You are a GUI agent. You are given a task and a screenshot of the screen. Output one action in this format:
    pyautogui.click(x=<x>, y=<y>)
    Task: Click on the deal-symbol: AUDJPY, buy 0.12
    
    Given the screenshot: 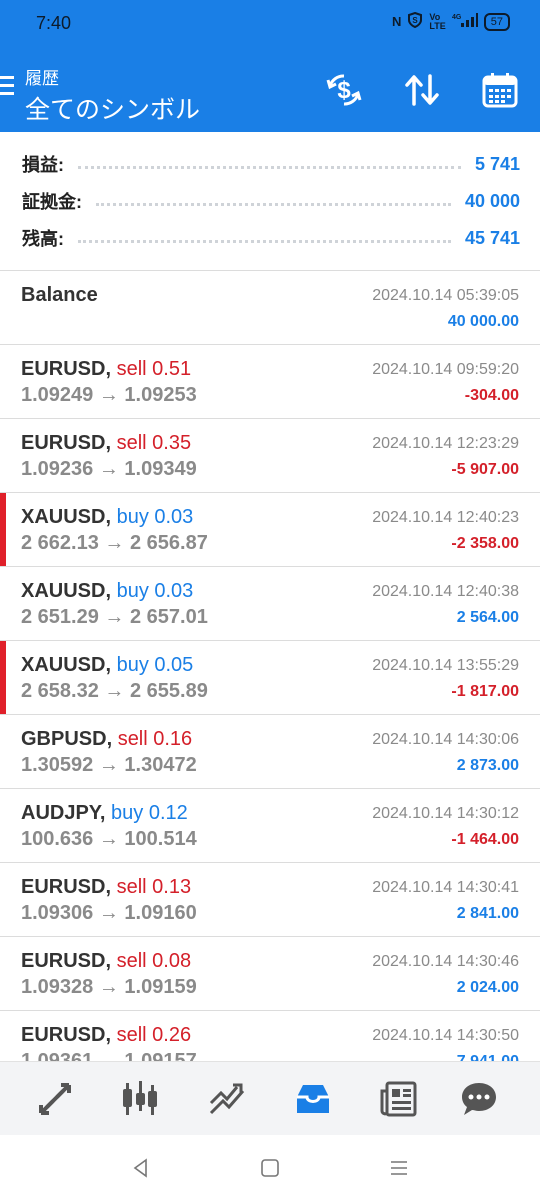 What is the action you would take?
    pyautogui.click(x=104, y=813)
    